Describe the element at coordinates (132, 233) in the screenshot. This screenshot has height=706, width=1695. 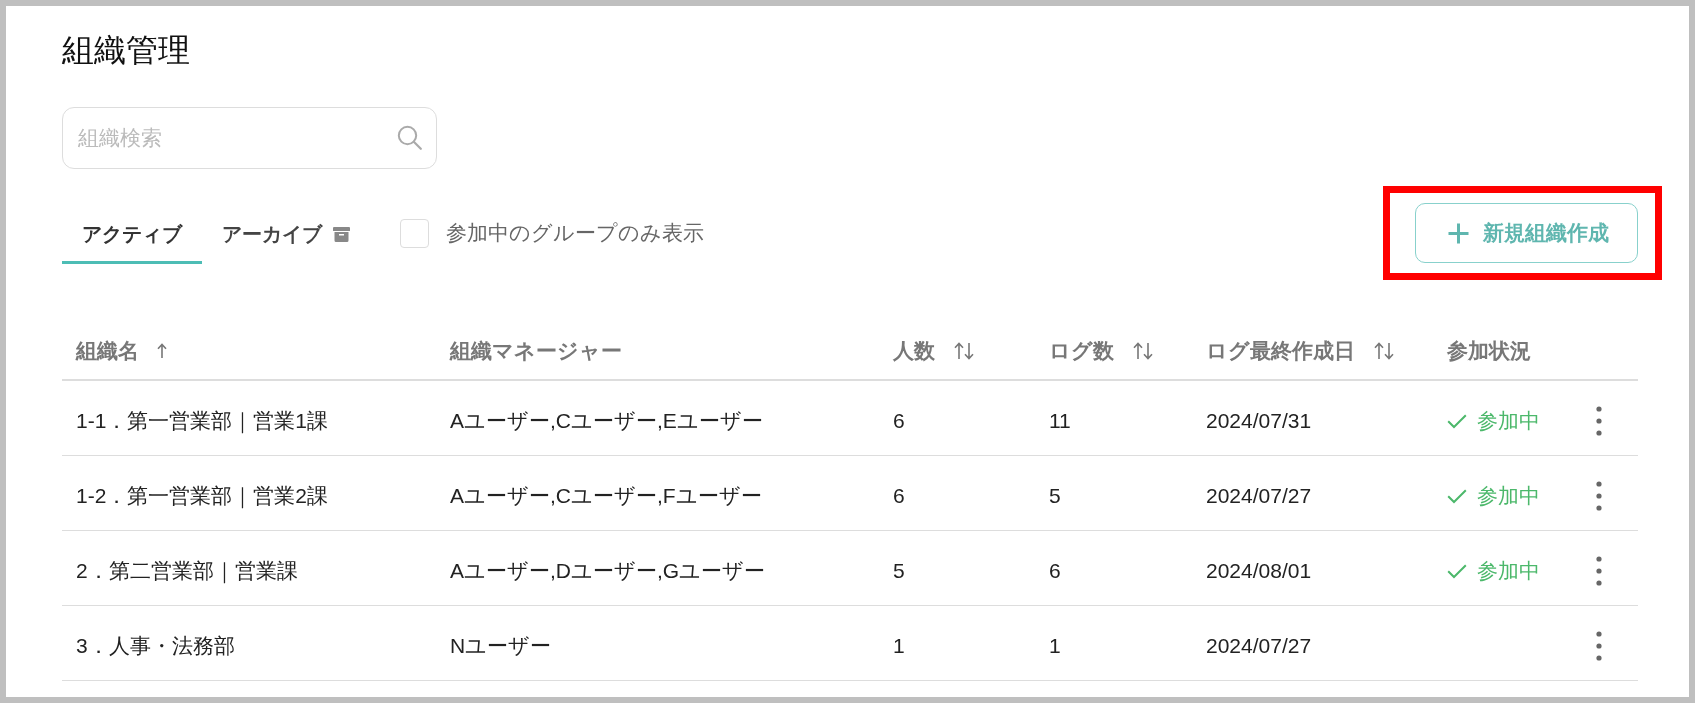
I see `tab: アクティブ` at that location.